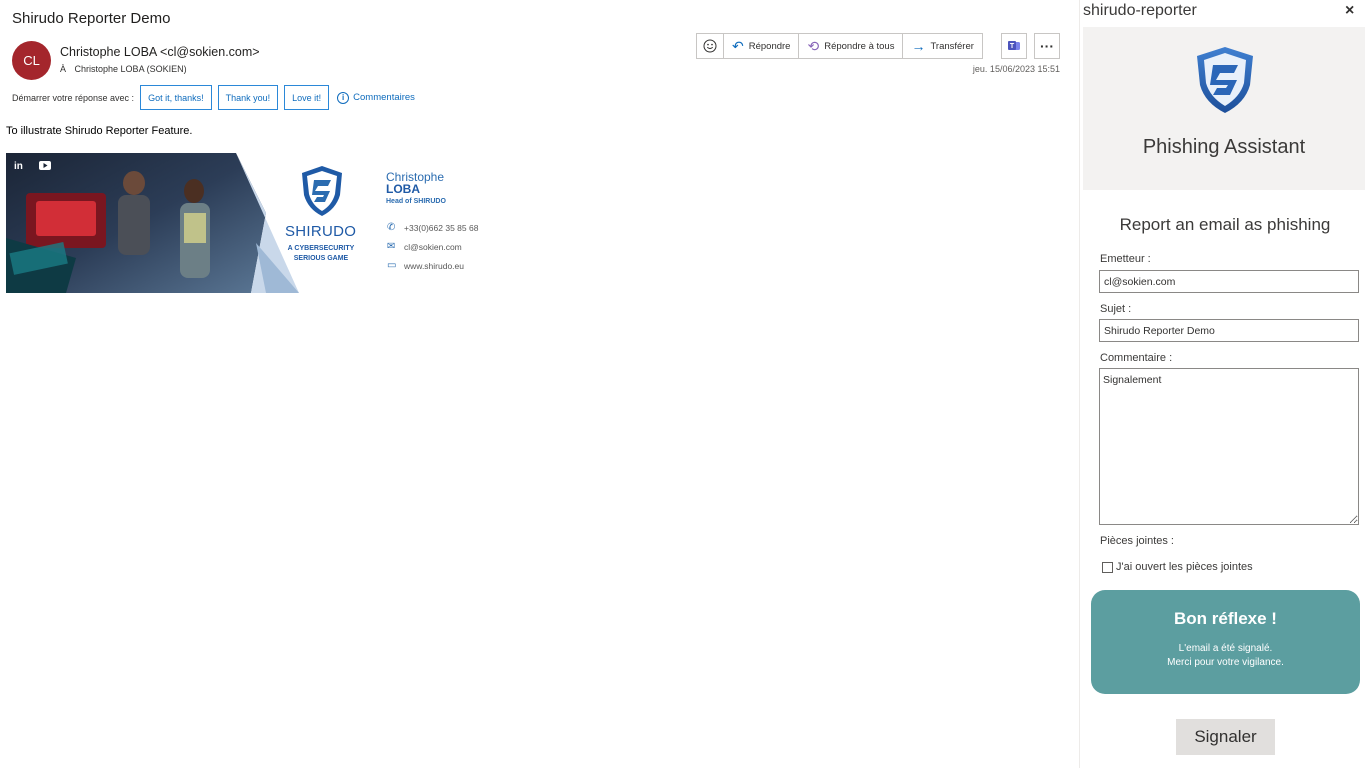  I want to click on email-subject: Shirudo Reporter Demo, so click(91, 18).